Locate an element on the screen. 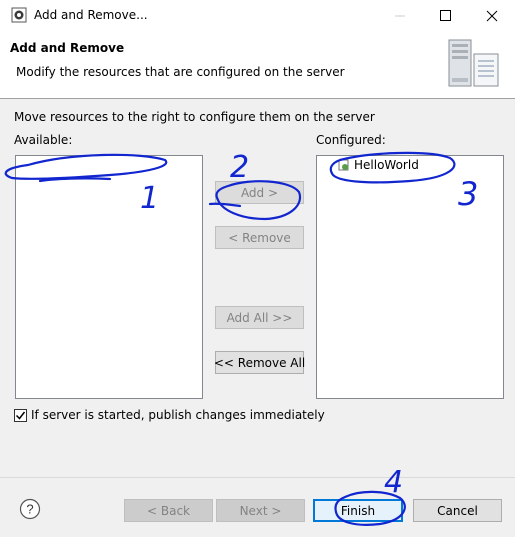 The width and height of the screenshot is (515, 537). list-item: HelloWorld is located at coordinates (378, 165).